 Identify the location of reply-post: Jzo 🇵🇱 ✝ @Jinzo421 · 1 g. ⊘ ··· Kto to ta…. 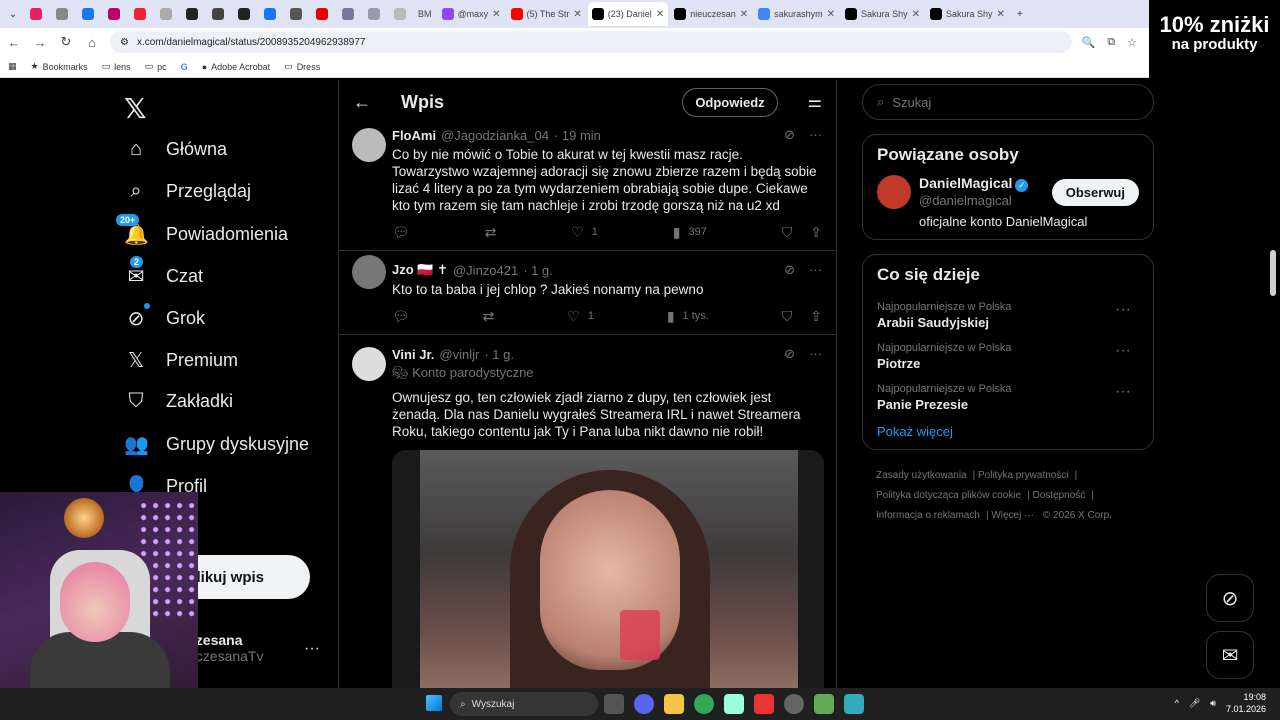
(587, 293).